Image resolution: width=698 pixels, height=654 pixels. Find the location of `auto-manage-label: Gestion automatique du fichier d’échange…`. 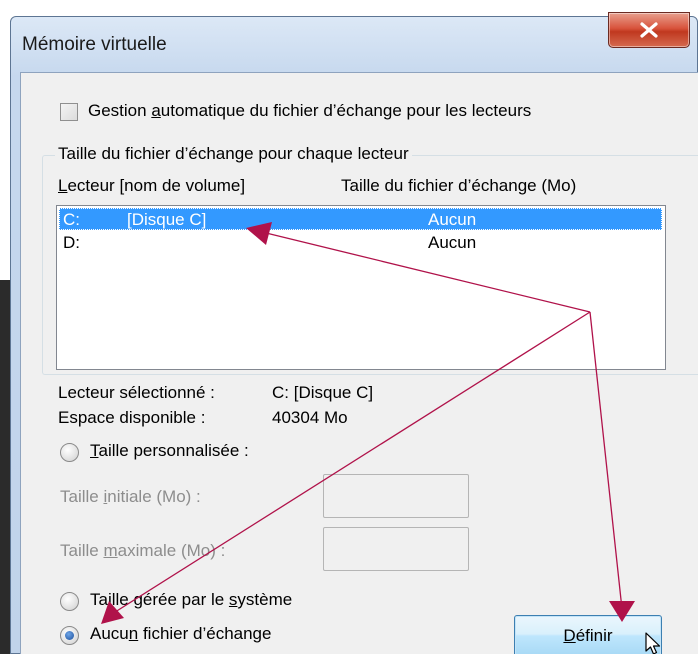

auto-manage-label: Gestion automatique du fichier d’échange… is located at coordinates (309, 111).